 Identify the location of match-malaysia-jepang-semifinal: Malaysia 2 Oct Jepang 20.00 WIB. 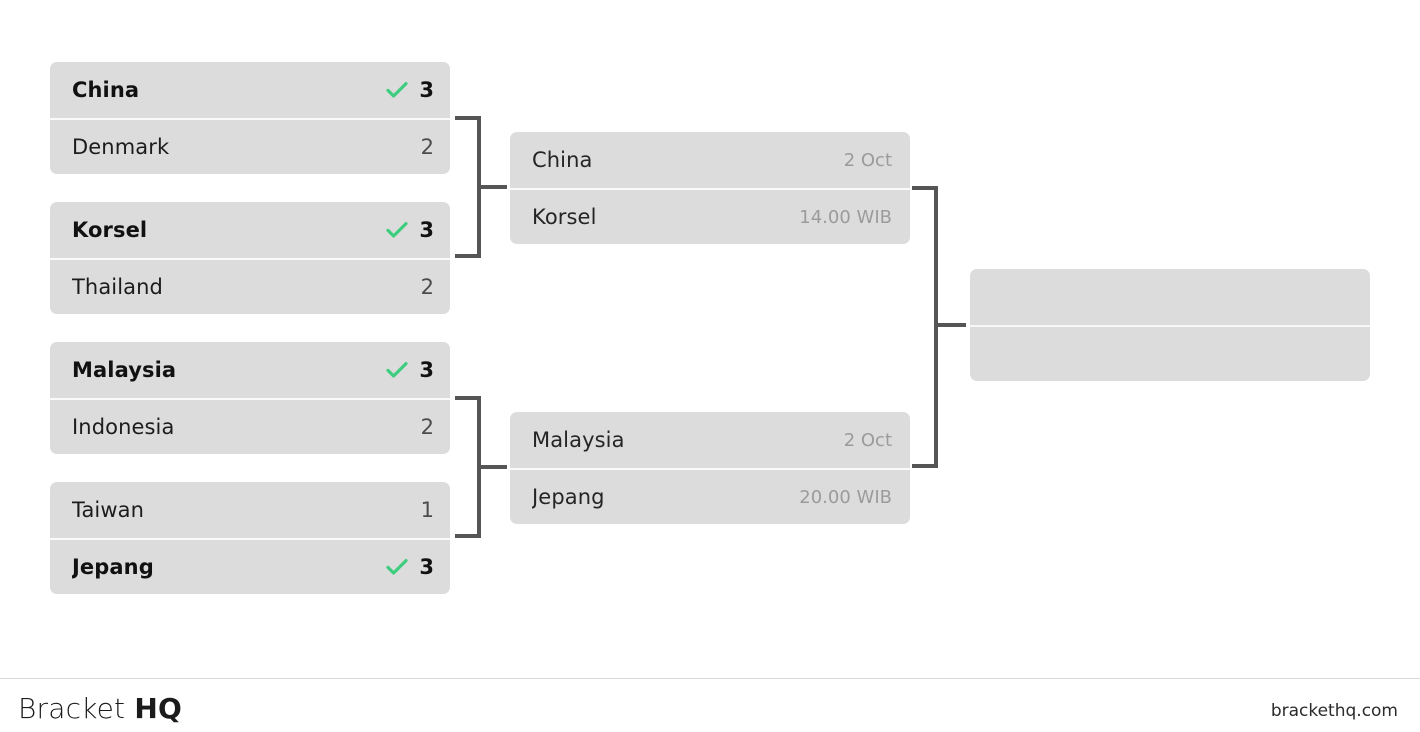
(710, 468).